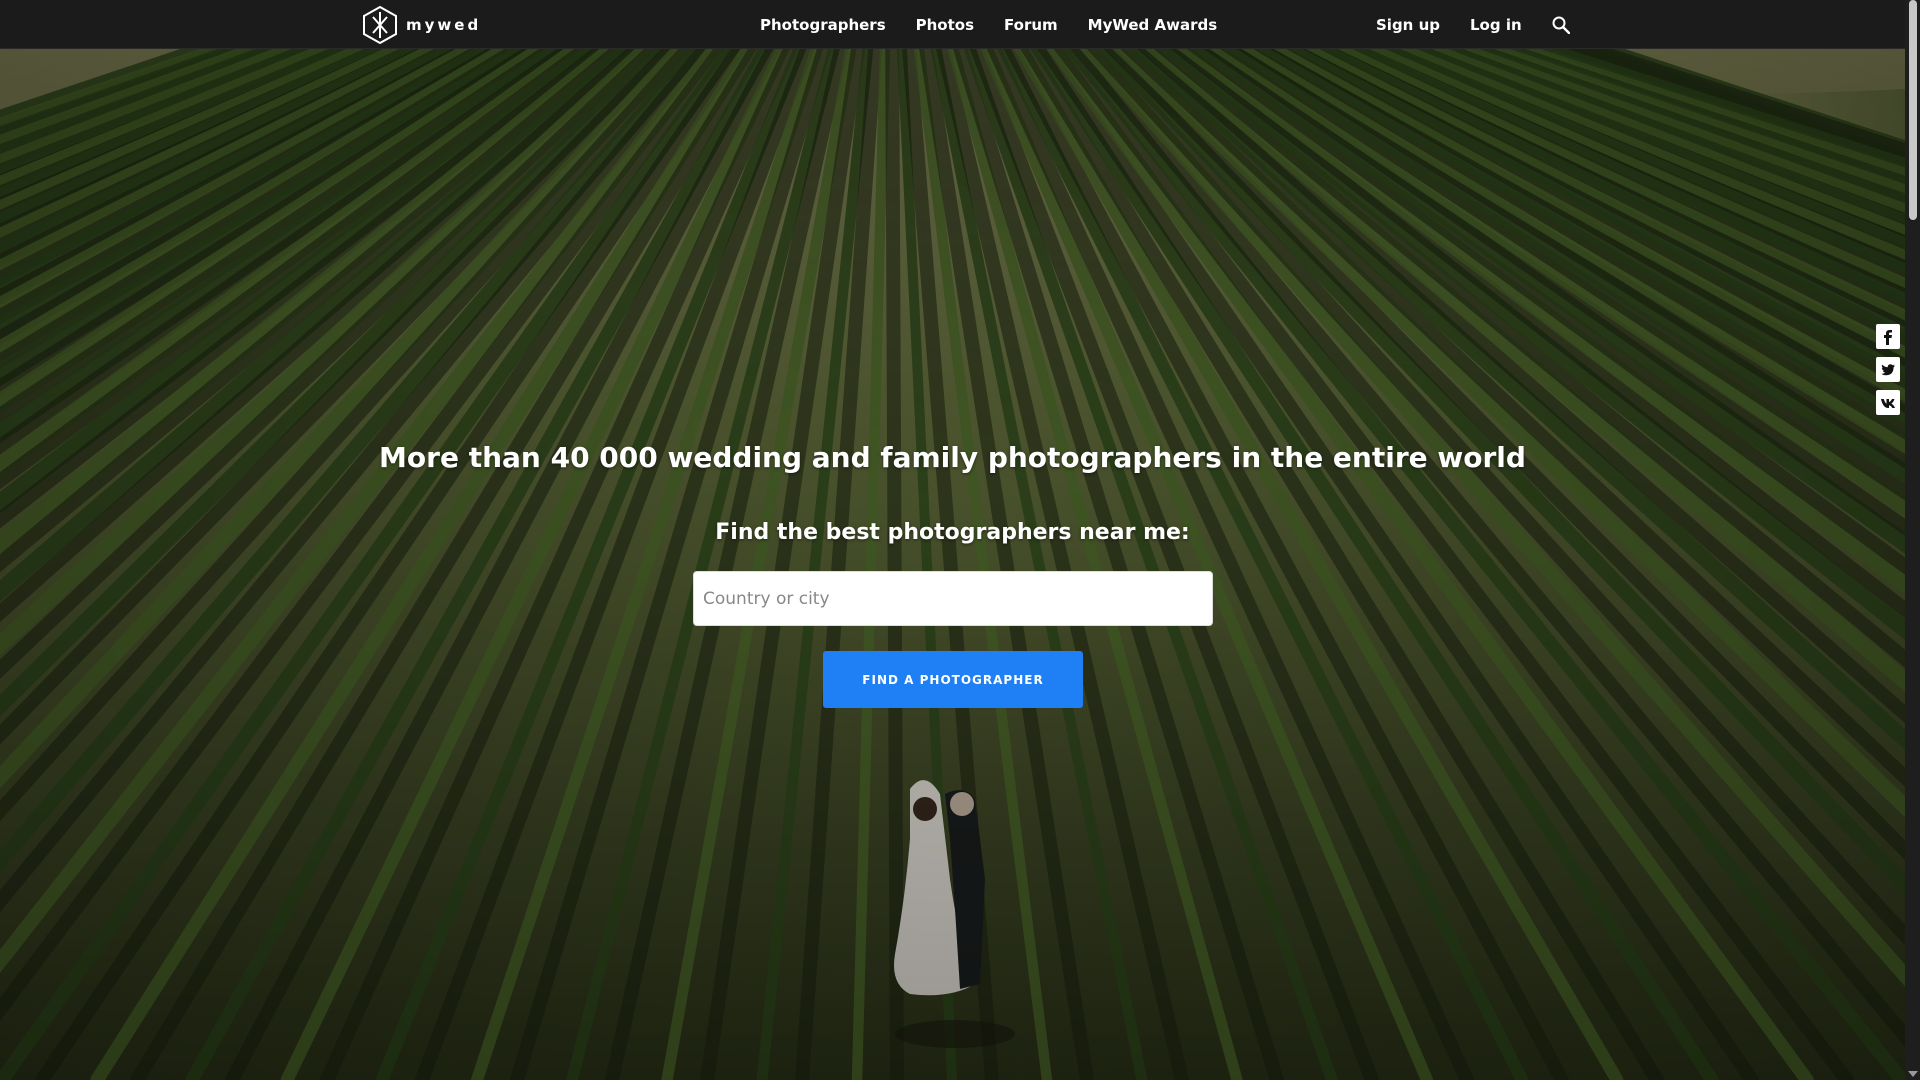  Describe the element at coordinates (823, 25) in the screenshot. I see `nav-photographers: Photographers` at that location.